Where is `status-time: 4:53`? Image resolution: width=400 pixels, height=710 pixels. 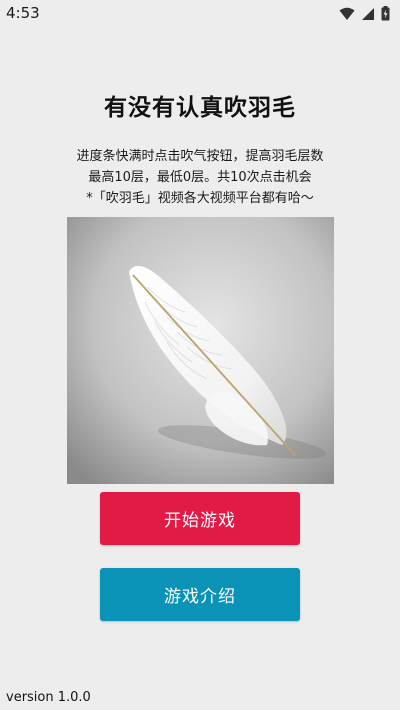 status-time: 4:53 is located at coordinates (23, 13).